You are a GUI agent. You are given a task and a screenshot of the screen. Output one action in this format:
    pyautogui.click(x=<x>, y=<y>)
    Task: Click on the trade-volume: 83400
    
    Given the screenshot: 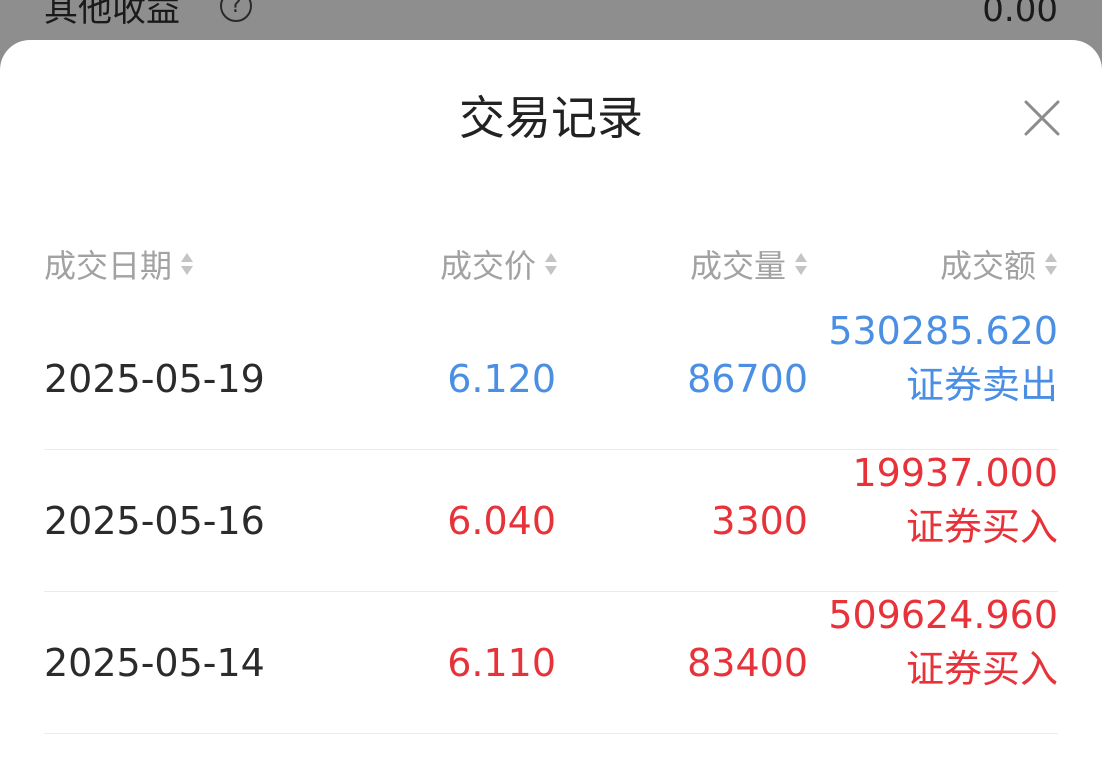 What is the action you would take?
    pyautogui.click(x=747, y=663)
    